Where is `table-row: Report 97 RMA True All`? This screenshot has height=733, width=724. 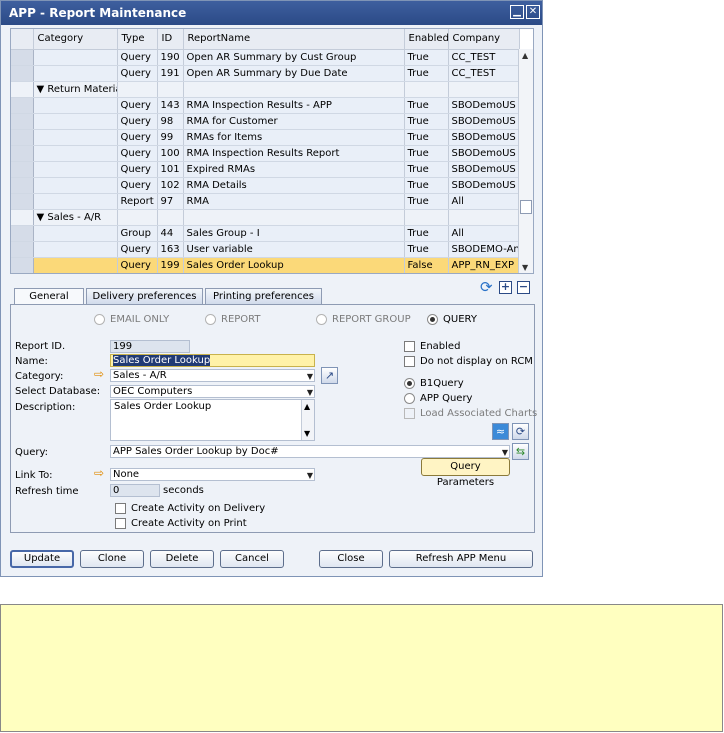
table-row: Report 97 RMA True All is located at coordinates (265, 201).